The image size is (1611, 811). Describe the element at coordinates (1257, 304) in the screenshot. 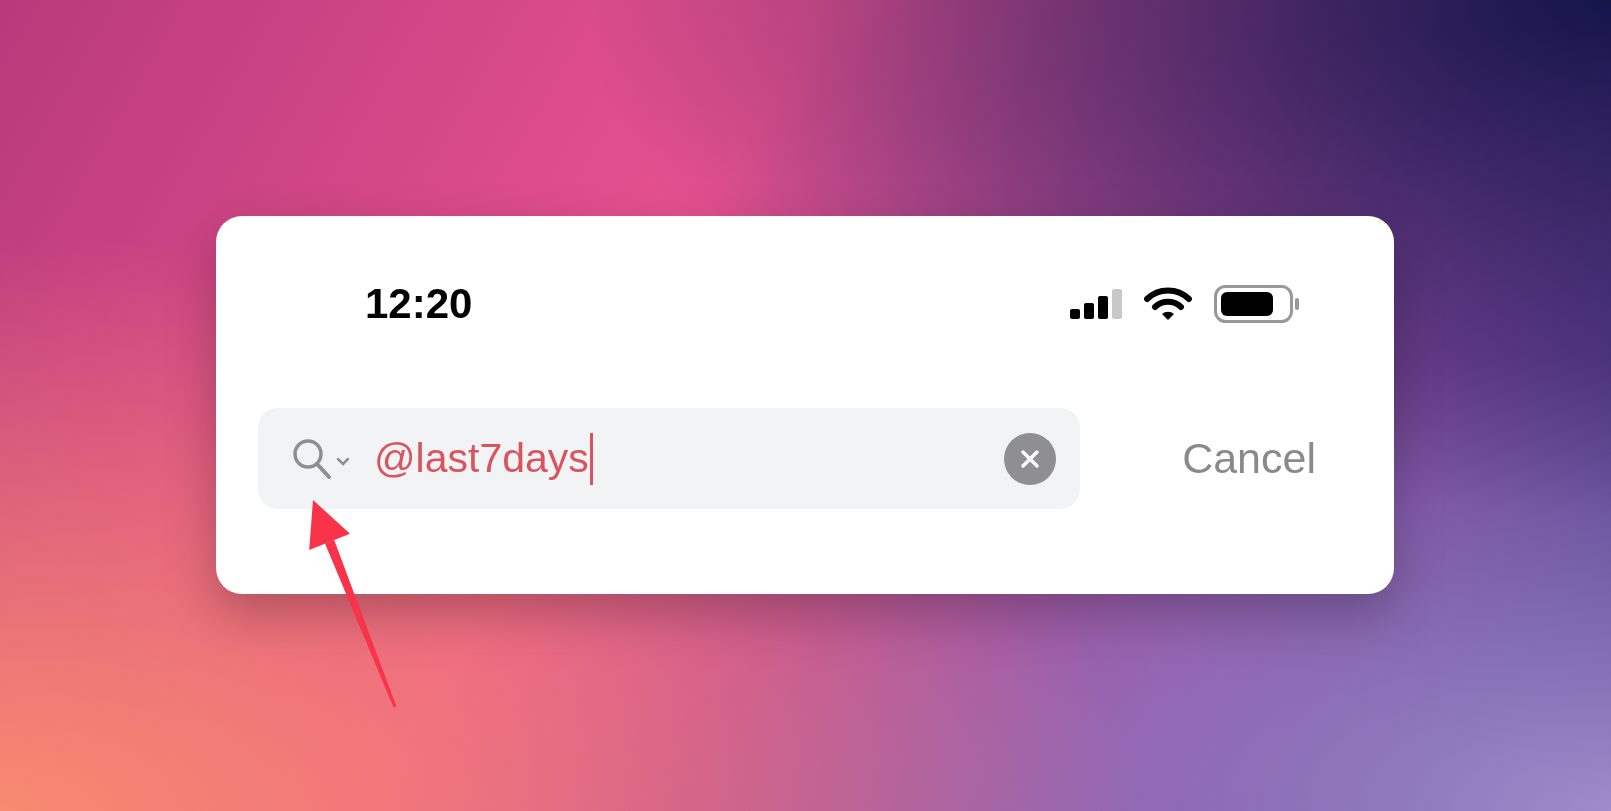

I see `battery-icon` at that location.